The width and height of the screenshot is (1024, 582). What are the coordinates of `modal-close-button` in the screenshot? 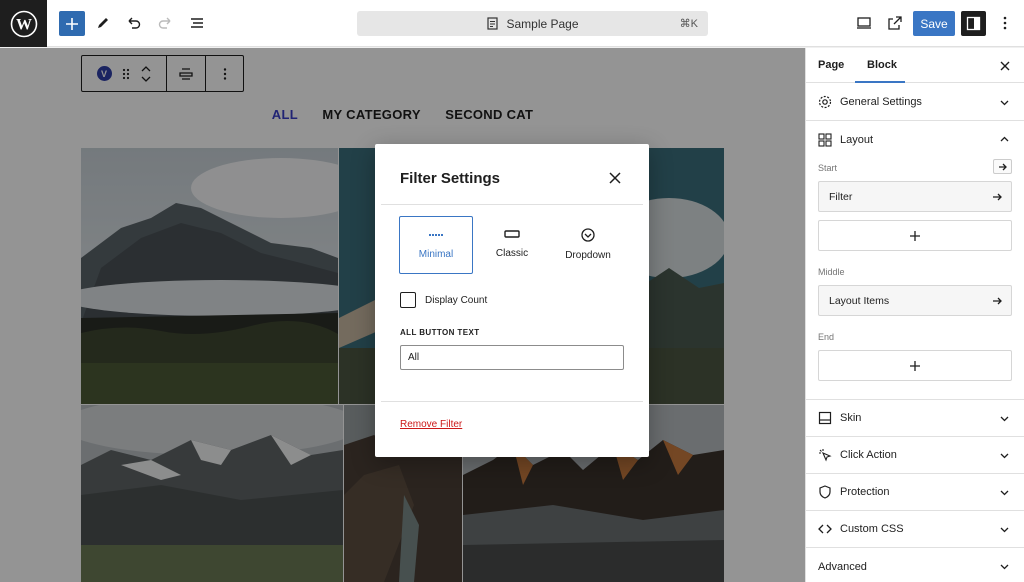 It's located at (615, 178).